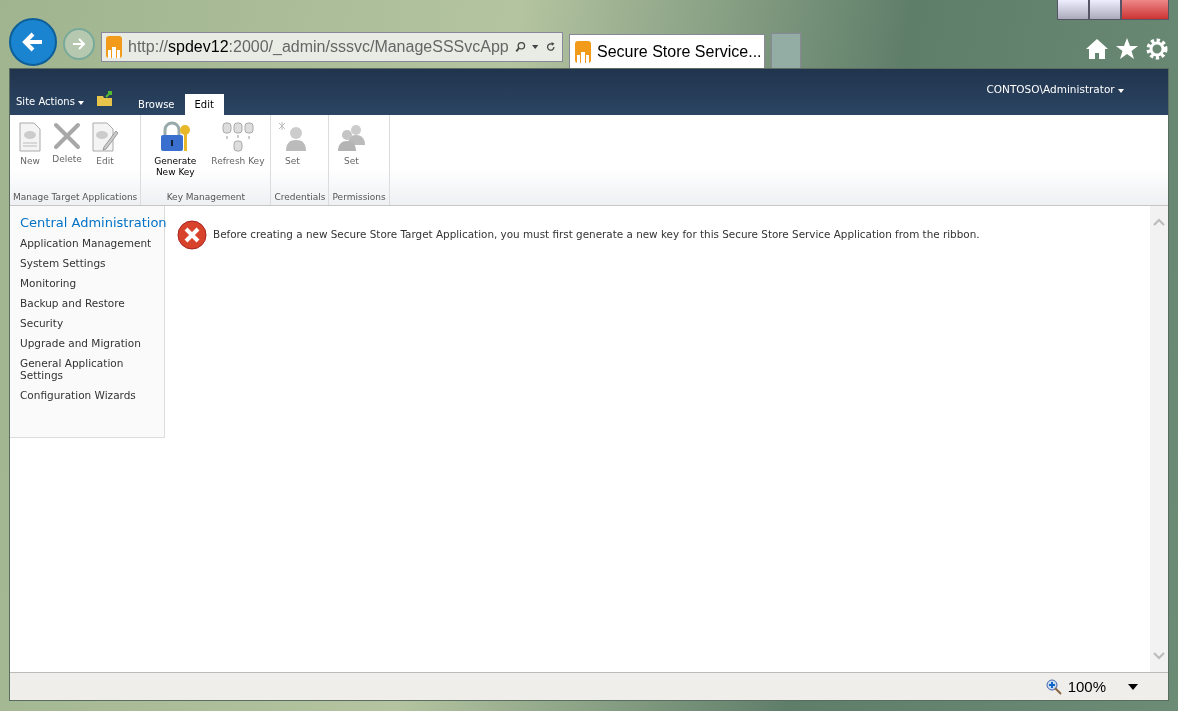 The width and height of the screenshot is (1178, 711). Describe the element at coordinates (332, 47) in the screenshot. I see `address-bar: http://spdev12:2000/_admin/sssvc/ManageSSSvcApp` at that location.